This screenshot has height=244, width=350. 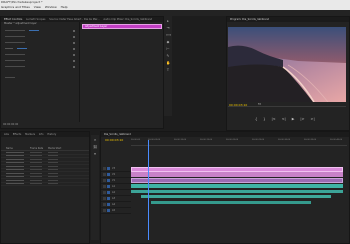 I want to click on ripple-edit-icon: ⟺, so click(x=168, y=35).